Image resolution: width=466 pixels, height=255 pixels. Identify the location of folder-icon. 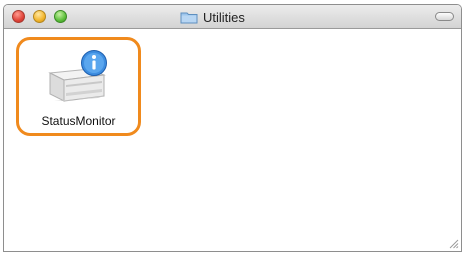
(189, 17).